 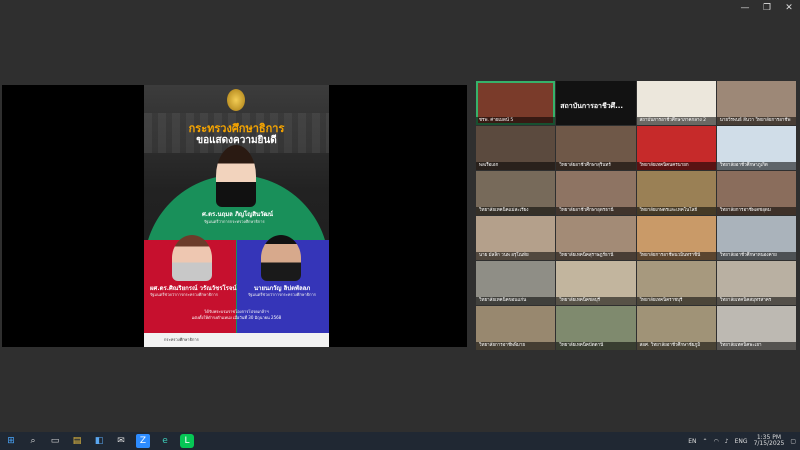 I want to click on clock-date: 7/15/2025, so click(x=769, y=443).